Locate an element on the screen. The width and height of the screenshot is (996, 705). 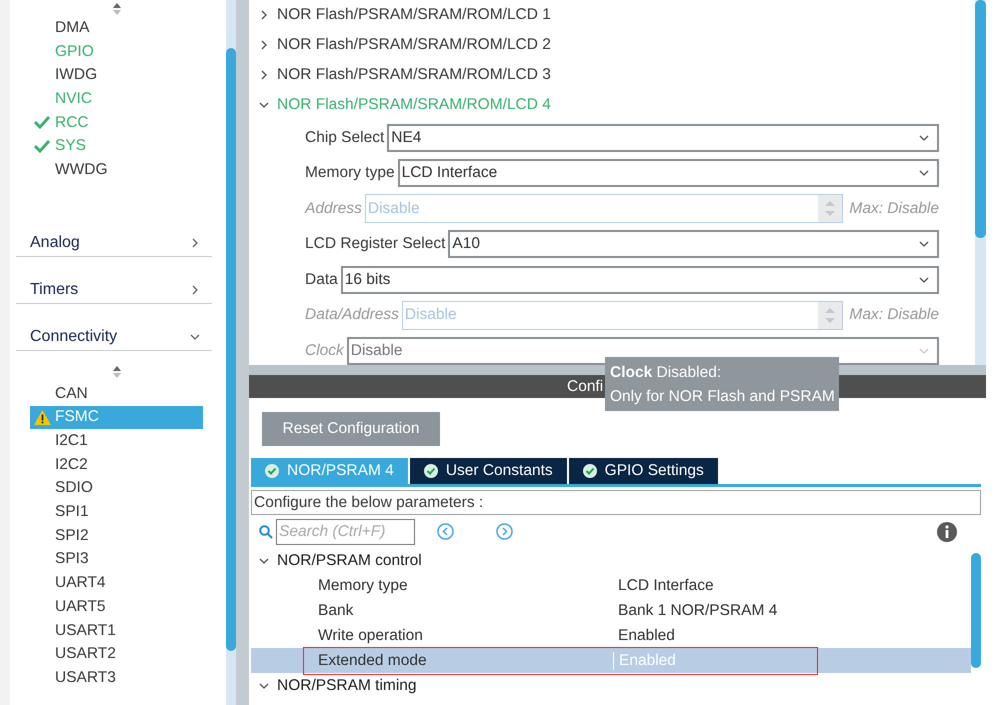
peripheral-item: IWDG is located at coordinates (116, 75).